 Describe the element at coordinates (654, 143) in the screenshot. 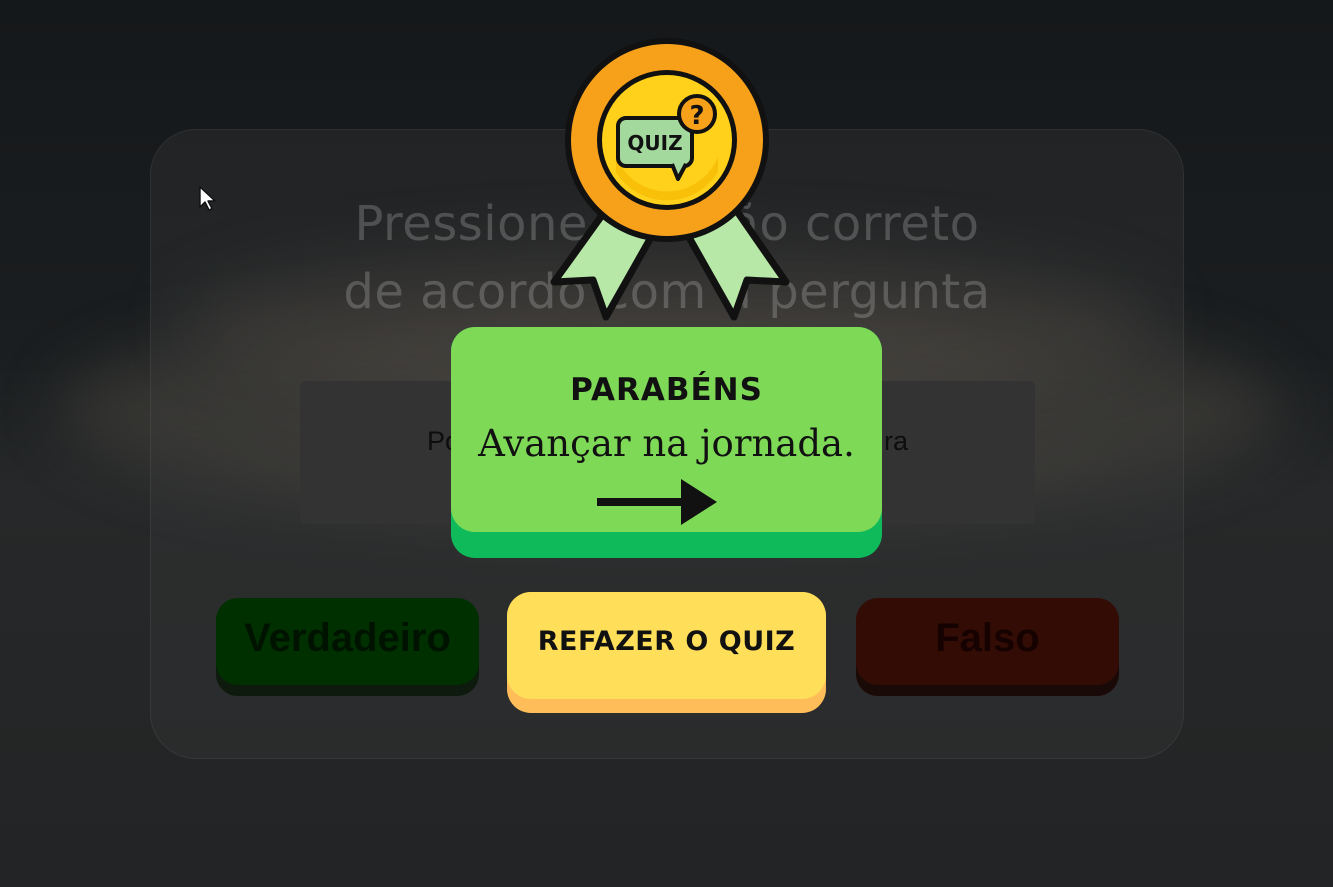

I see `badge-text: QUIZ` at that location.